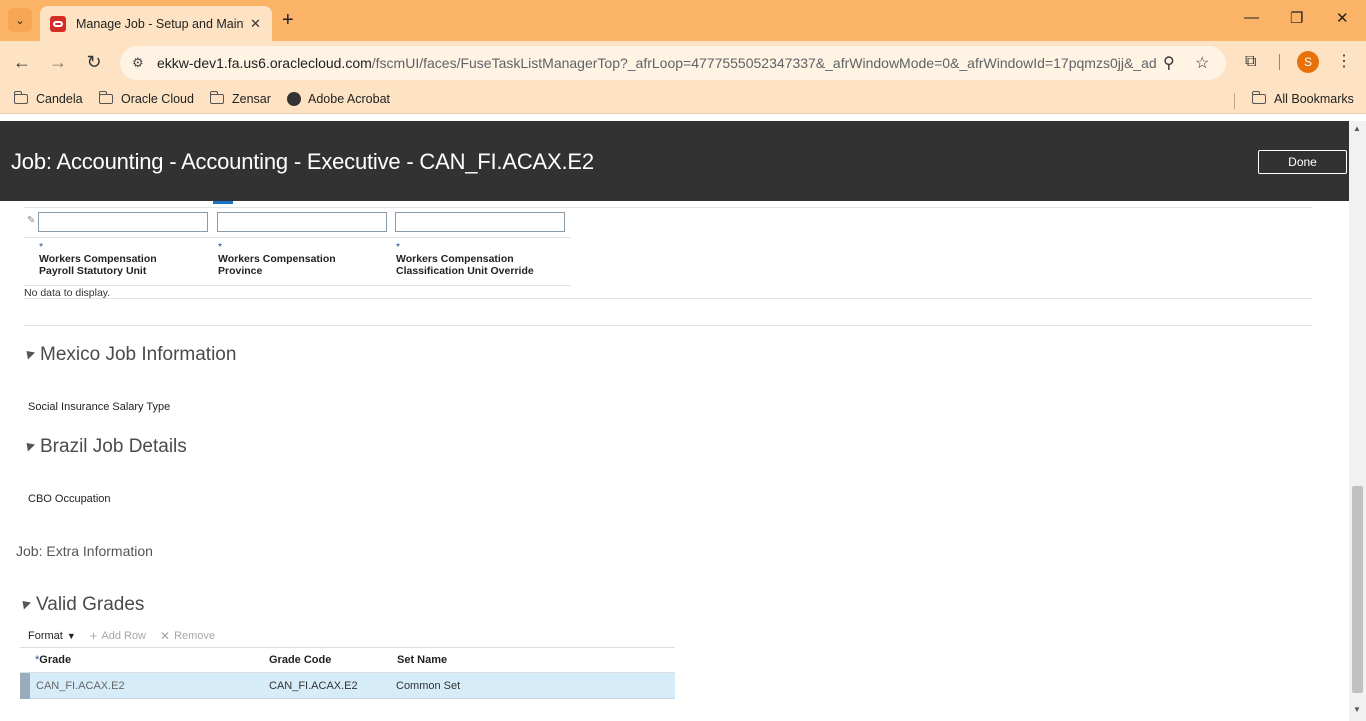 The image size is (1366, 721). Describe the element at coordinates (223, 202) in the screenshot. I see `column-indicator` at that location.